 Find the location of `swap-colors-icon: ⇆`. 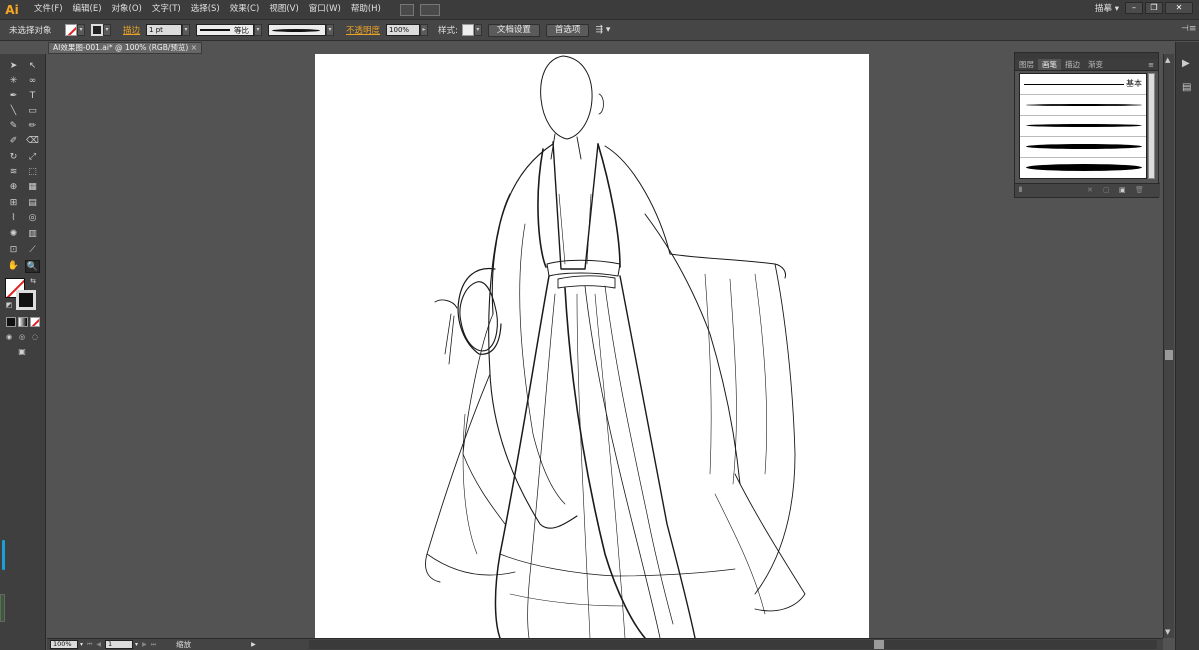

swap-colors-icon: ⇆ is located at coordinates (33, 281).